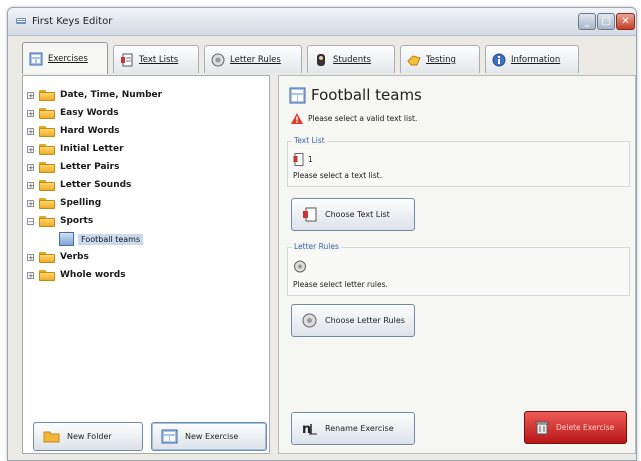  I want to click on text-list-count: 1, so click(310, 159).